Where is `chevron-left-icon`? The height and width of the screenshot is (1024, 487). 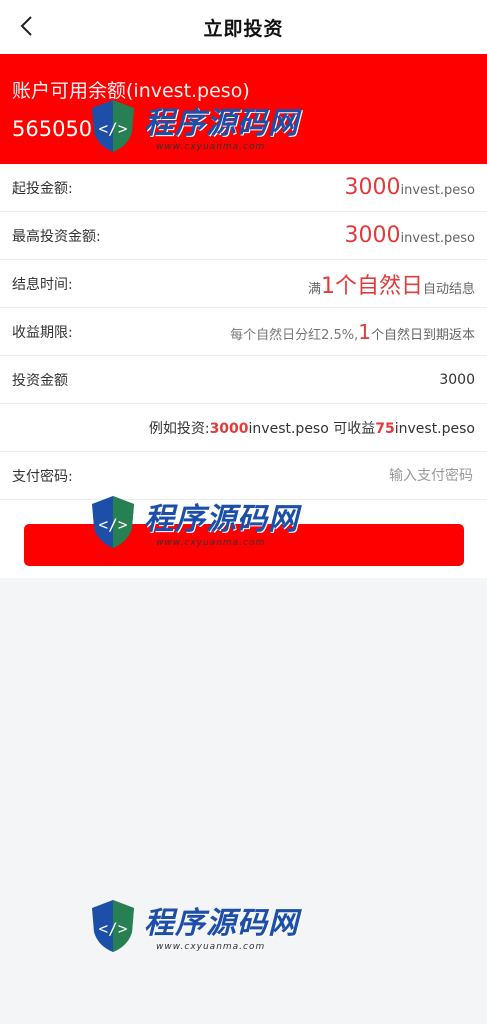
chevron-left-icon is located at coordinates (26, 26).